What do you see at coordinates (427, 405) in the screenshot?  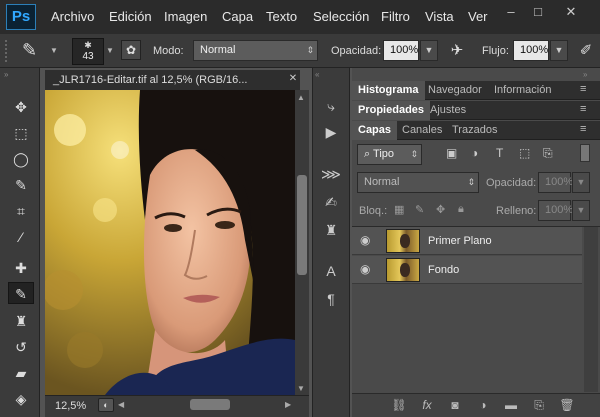 I see `layer-style-icon: fx` at bounding box center [427, 405].